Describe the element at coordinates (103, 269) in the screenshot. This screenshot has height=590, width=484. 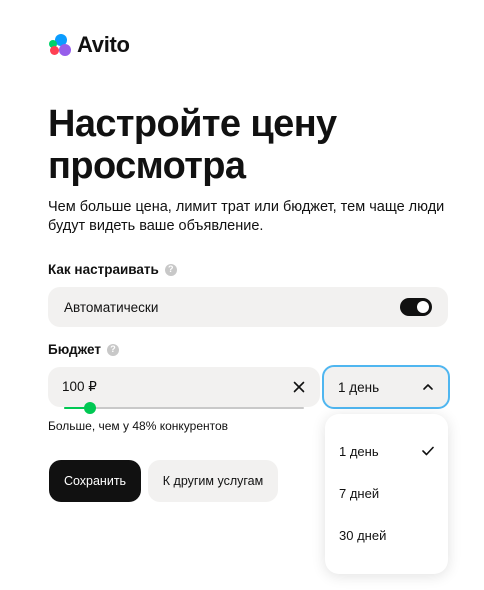
I see `how-to-configure-text: Как настраивать` at that location.